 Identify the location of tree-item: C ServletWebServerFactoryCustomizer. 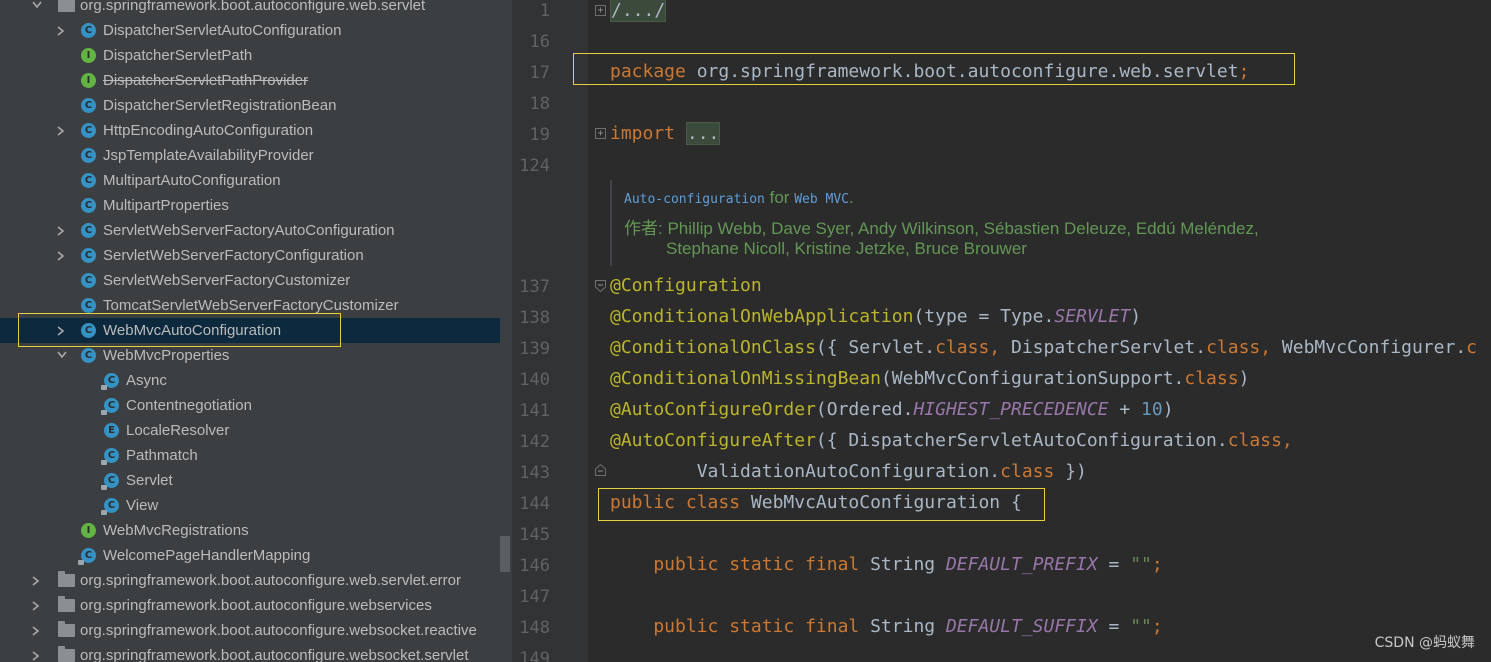
(250, 280).